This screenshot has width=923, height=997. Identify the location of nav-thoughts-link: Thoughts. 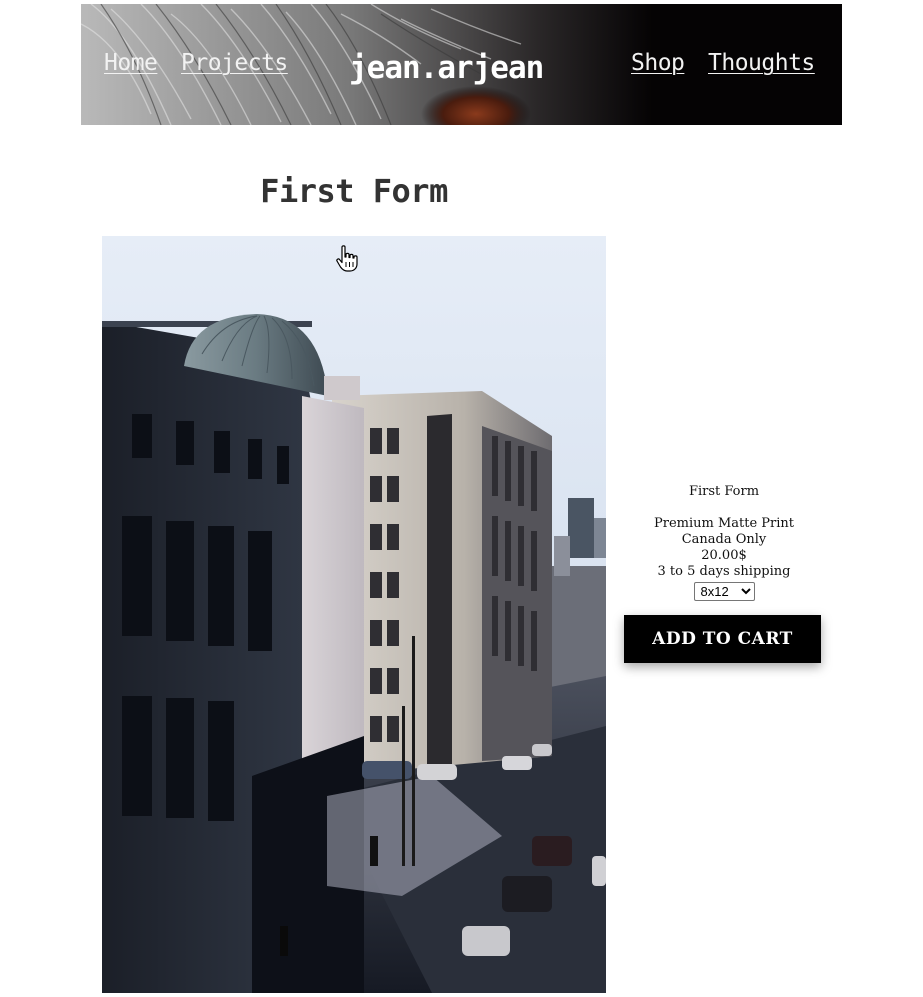
(761, 63).